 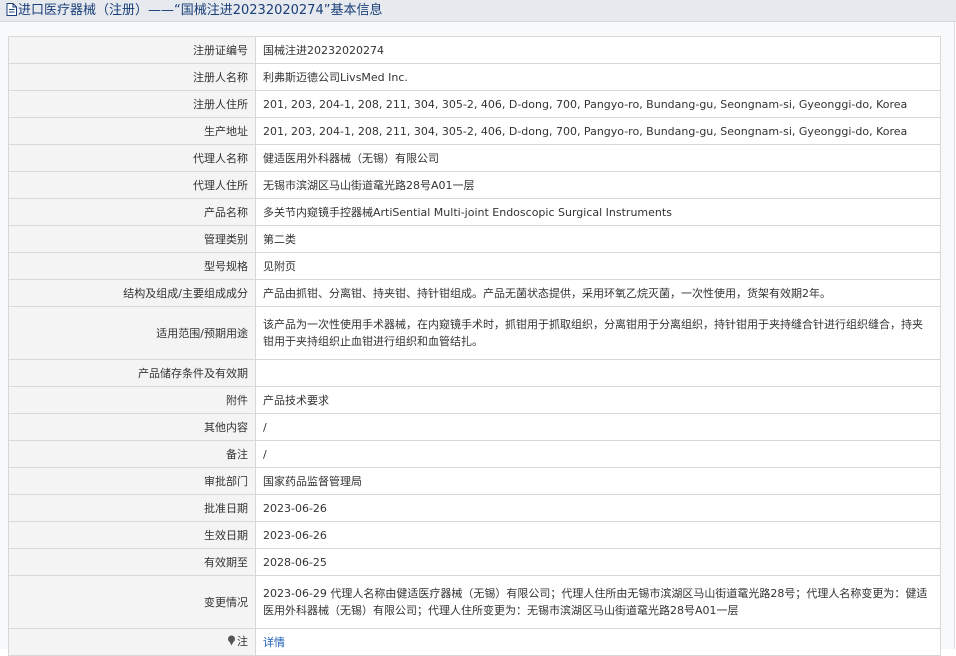 I want to click on note-label: 注, so click(x=242, y=641).